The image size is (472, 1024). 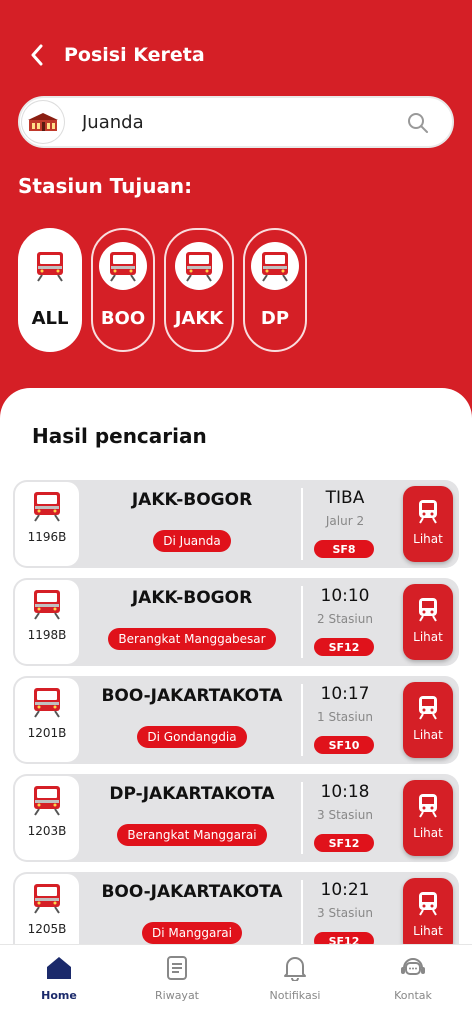 I want to click on bell-icon, so click(x=295, y=969).